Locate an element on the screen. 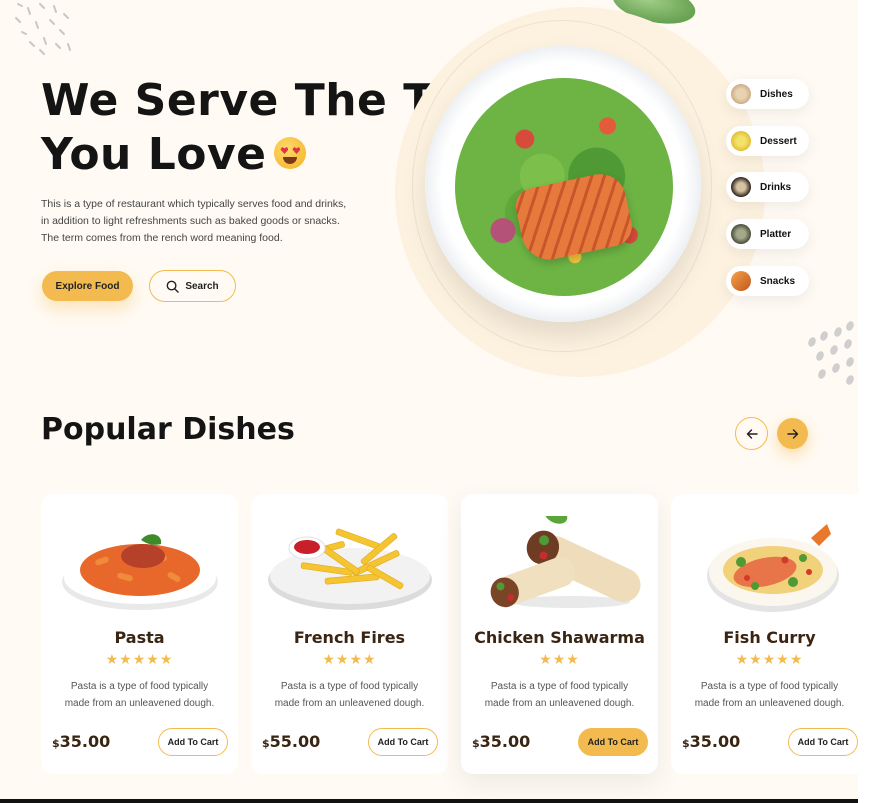  dots-decoration is located at coordinates (831, 353).